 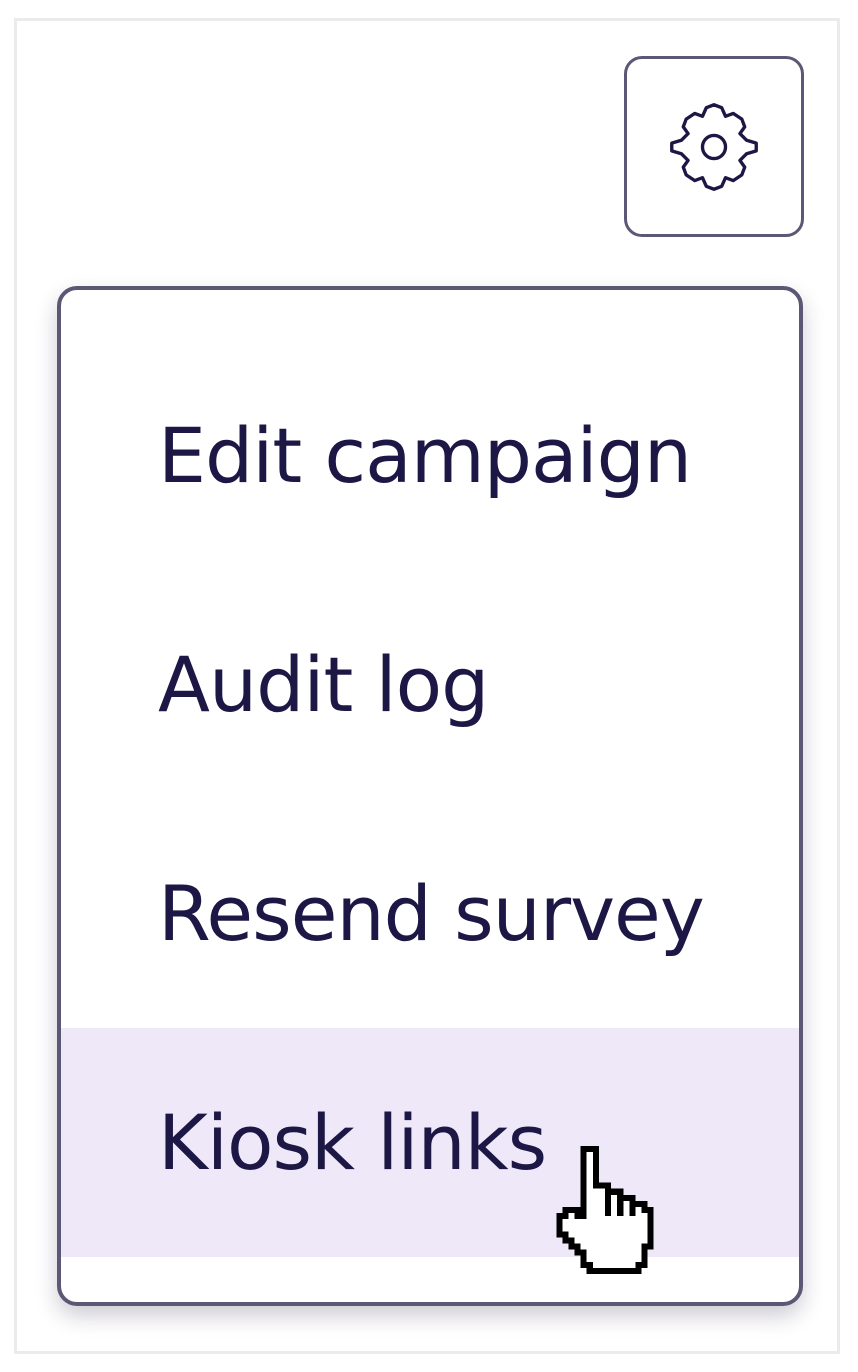 I want to click on menu-item-label: Kiosk links, so click(x=352, y=1142).